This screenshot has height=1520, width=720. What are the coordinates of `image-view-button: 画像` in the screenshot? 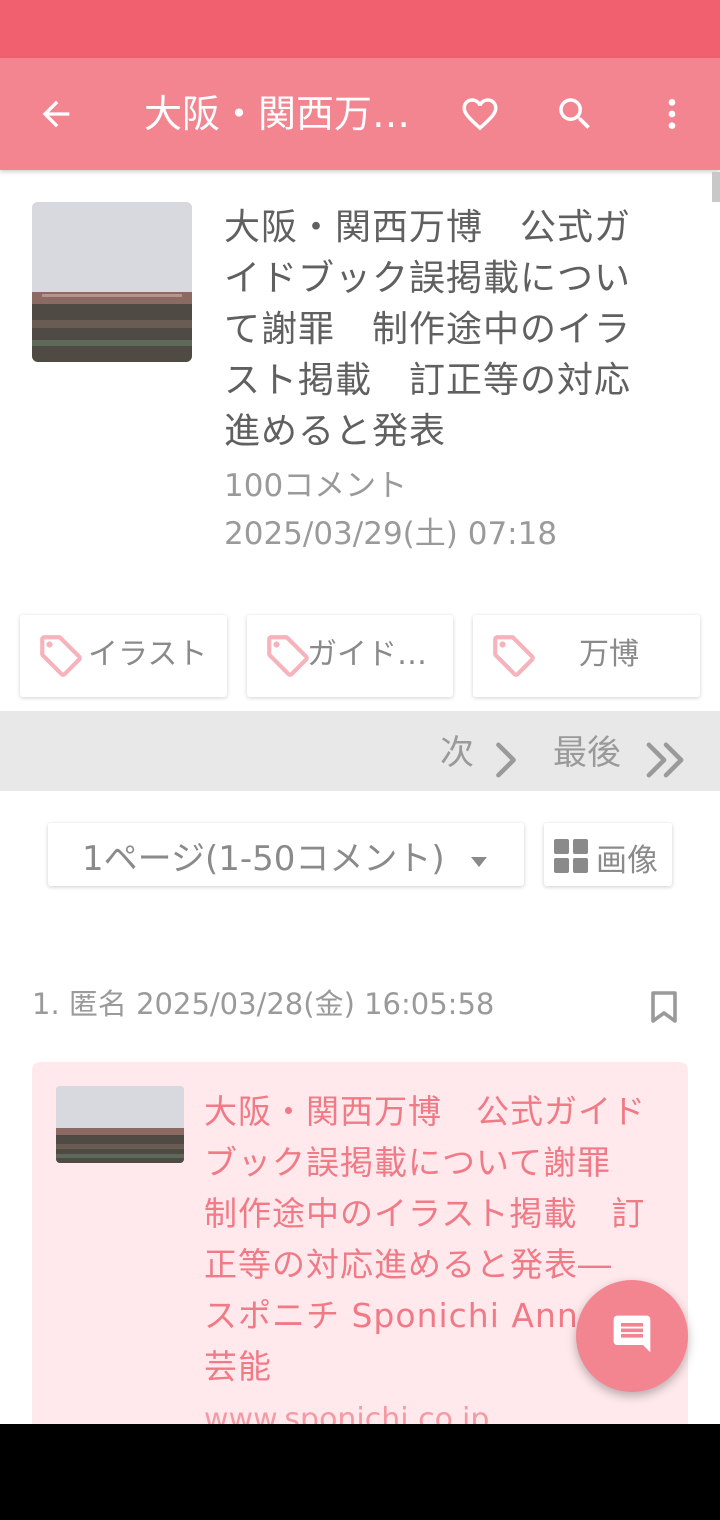 It's located at (608, 854).